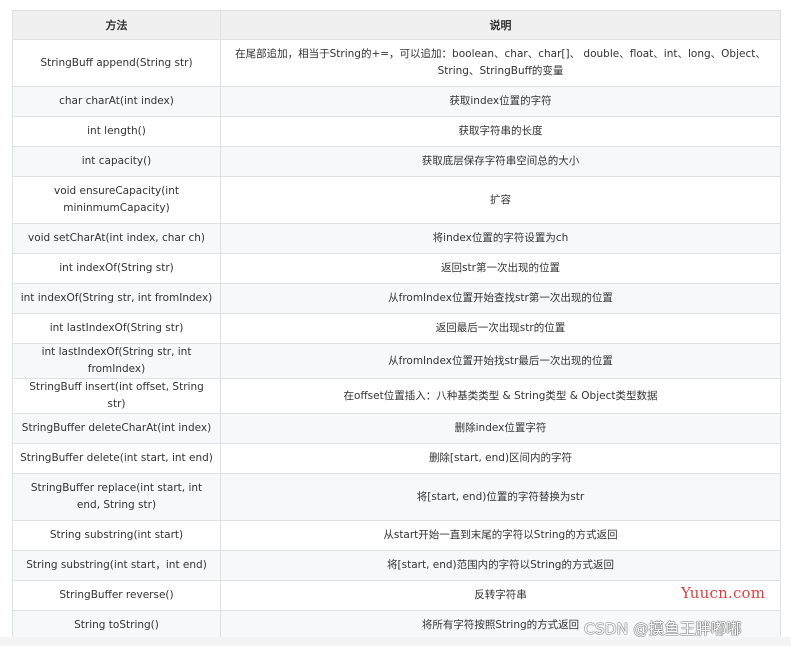  I want to click on description-cell: 将[start, end)位置的字符替换为str, so click(500, 497).